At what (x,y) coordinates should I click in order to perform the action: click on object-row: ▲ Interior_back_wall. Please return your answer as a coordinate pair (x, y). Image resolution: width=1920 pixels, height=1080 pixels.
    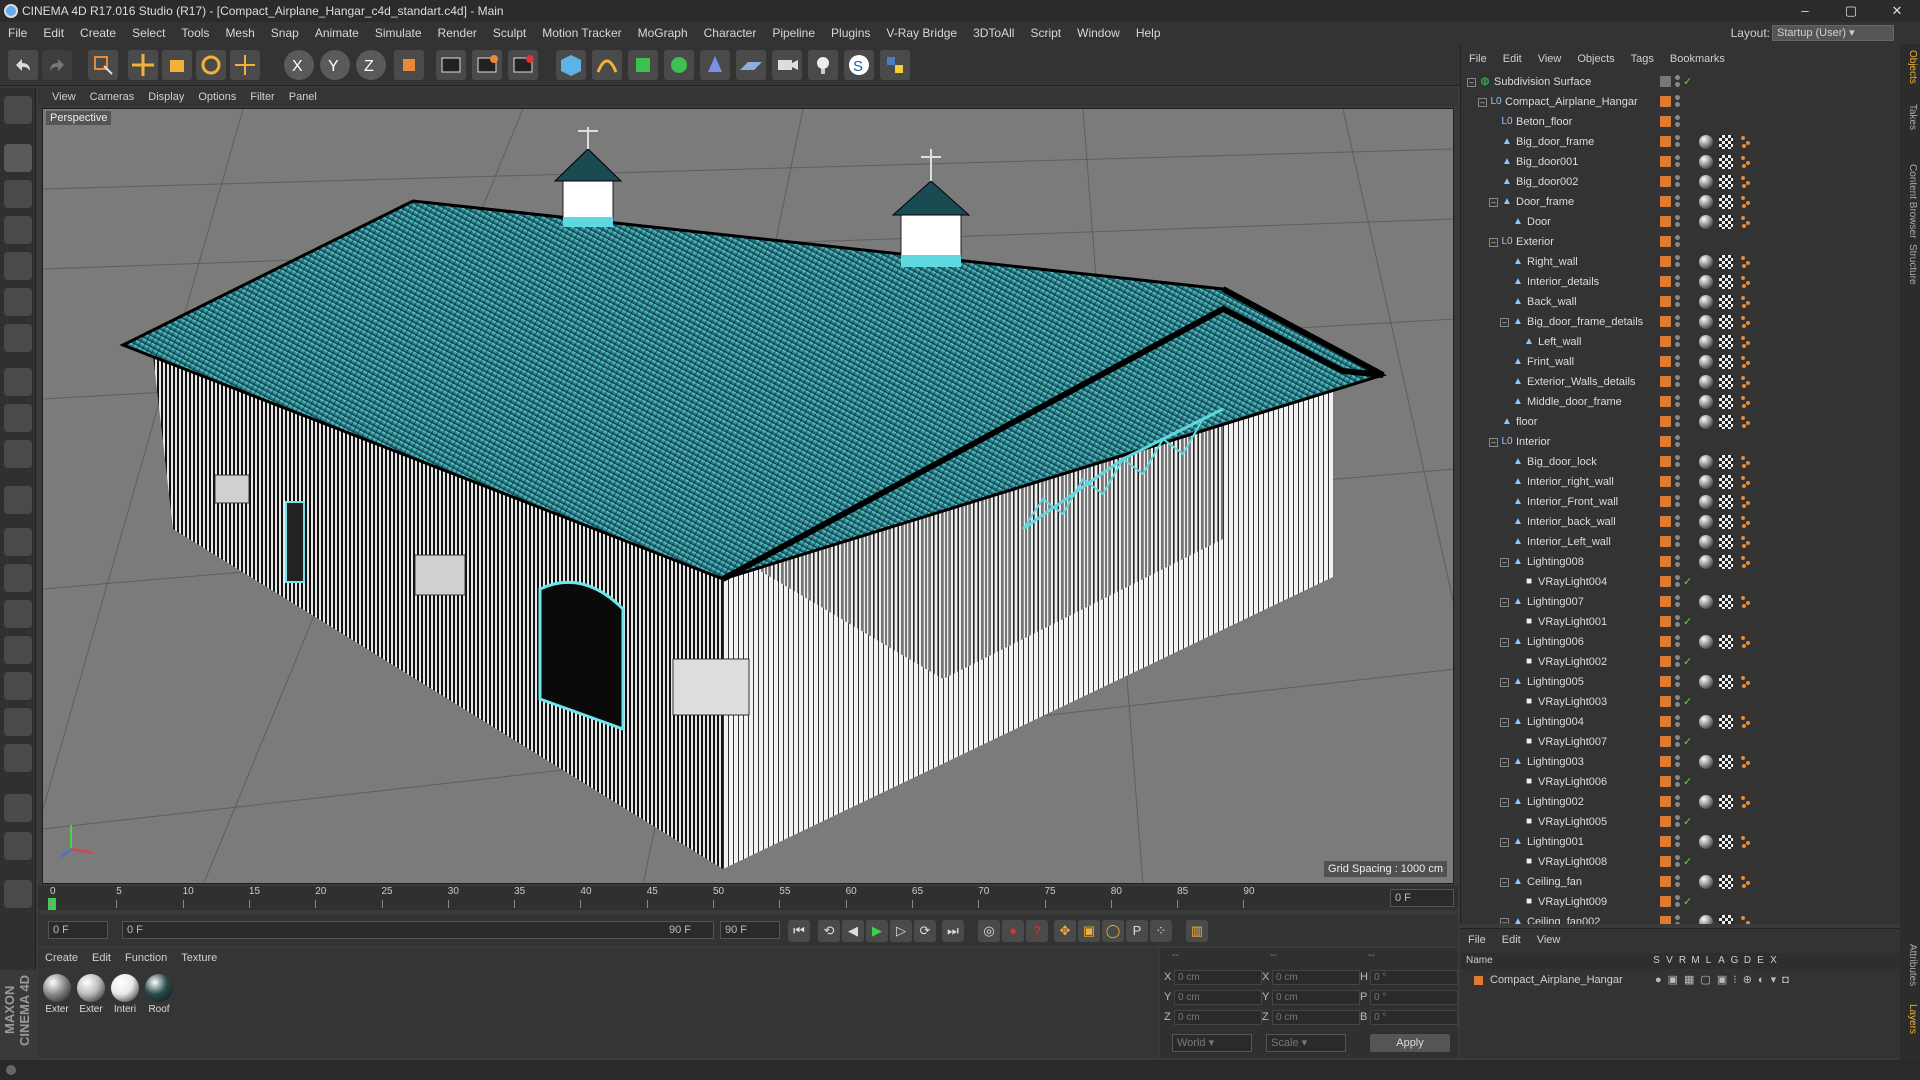
    Looking at the image, I should click on (1681, 522).